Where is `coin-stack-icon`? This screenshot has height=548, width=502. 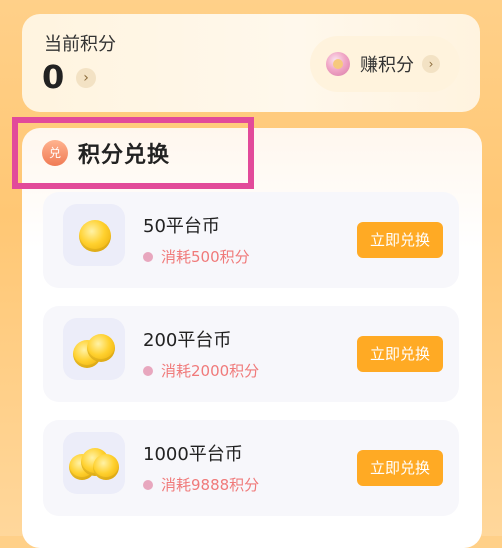 coin-stack-icon is located at coordinates (338, 64).